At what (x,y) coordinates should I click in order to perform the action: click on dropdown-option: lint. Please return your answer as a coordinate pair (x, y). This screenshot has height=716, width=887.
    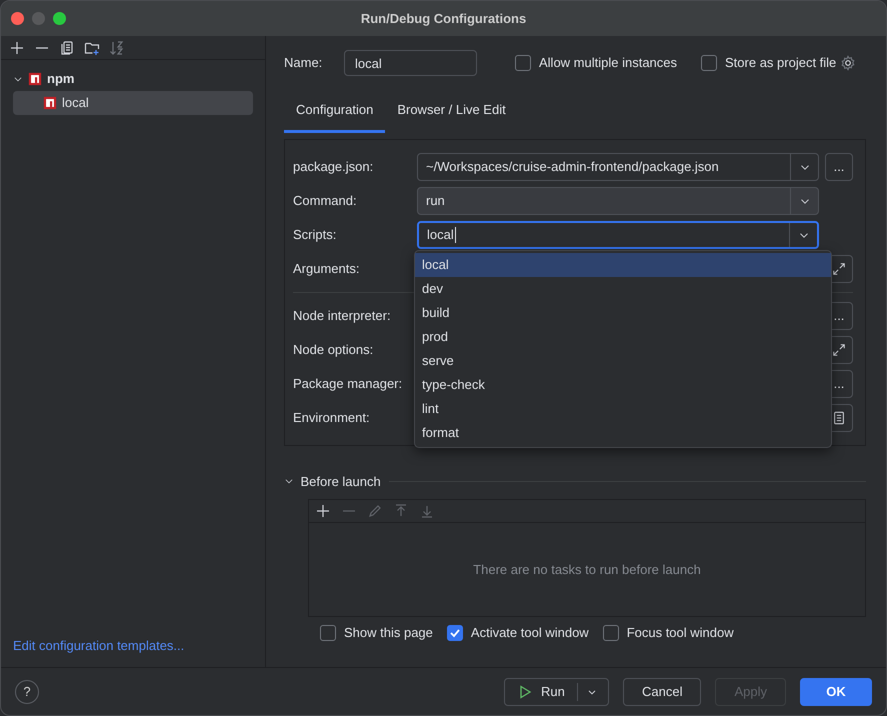
    Looking at the image, I should click on (623, 408).